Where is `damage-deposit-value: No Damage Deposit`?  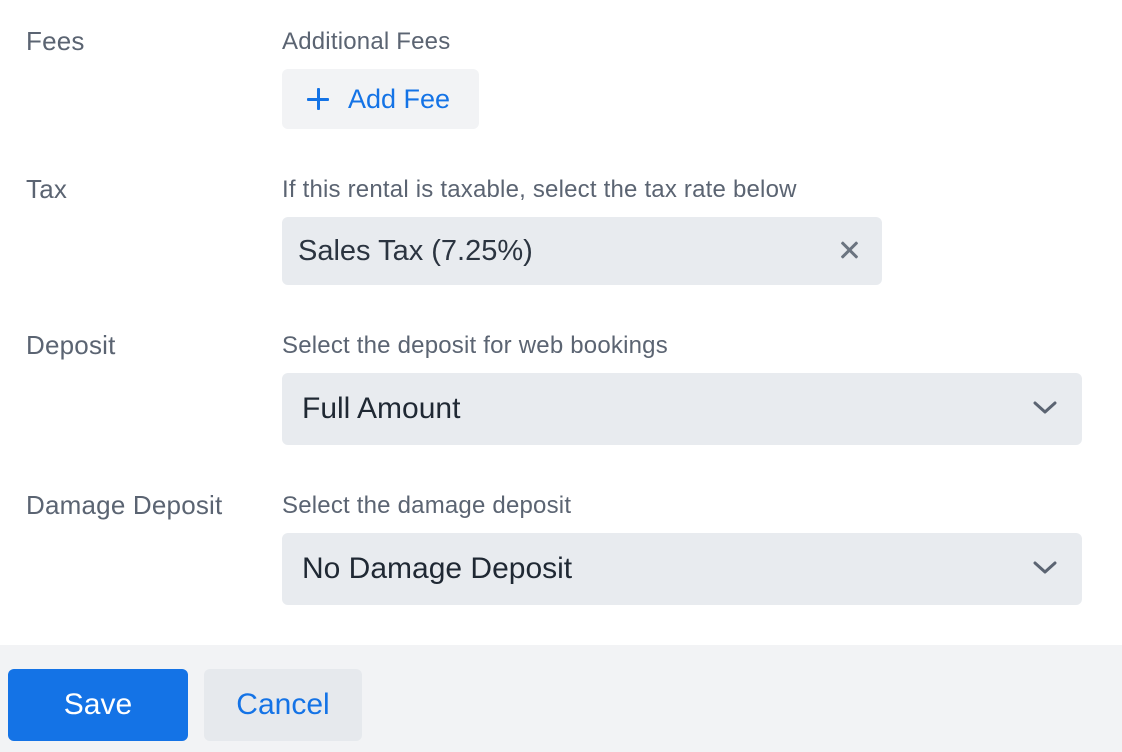 damage-deposit-value: No Damage Deposit is located at coordinates (437, 568).